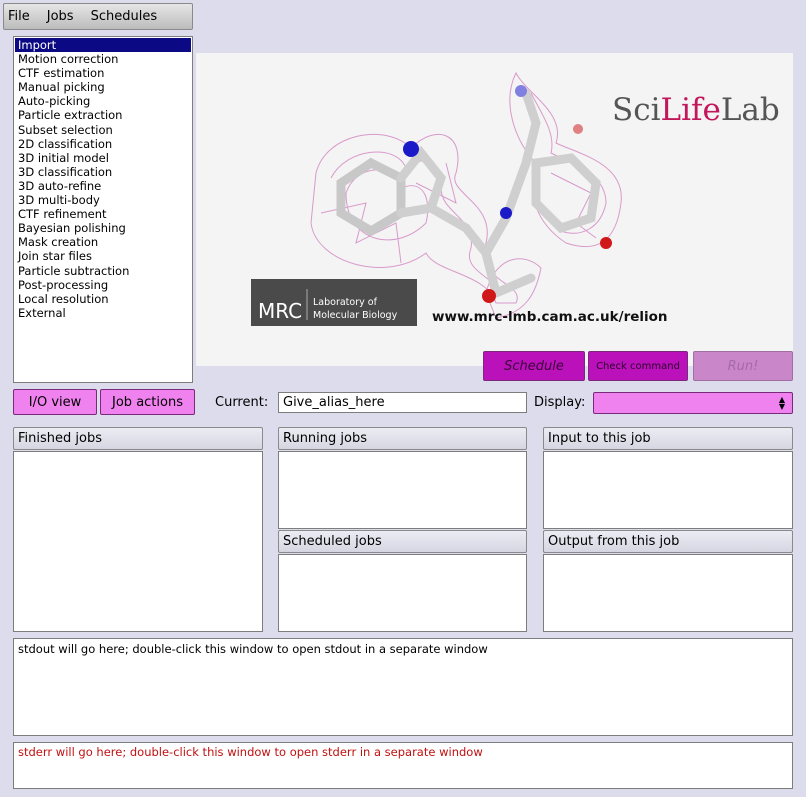 The image size is (806, 797). I want to click on io-view-button: I/O view, so click(55, 402).